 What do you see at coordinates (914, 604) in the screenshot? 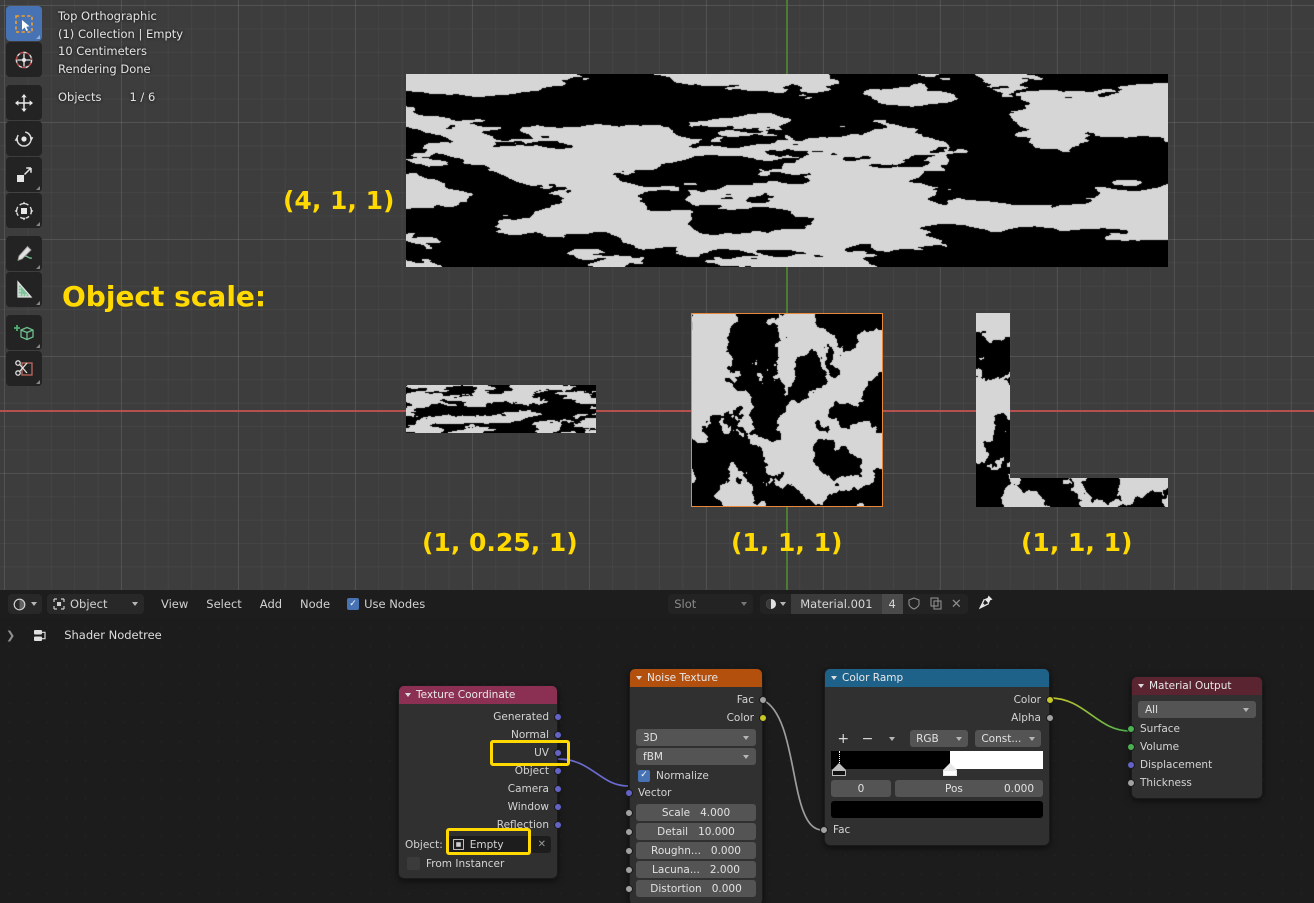
I see `shield-icon` at bounding box center [914, 604].